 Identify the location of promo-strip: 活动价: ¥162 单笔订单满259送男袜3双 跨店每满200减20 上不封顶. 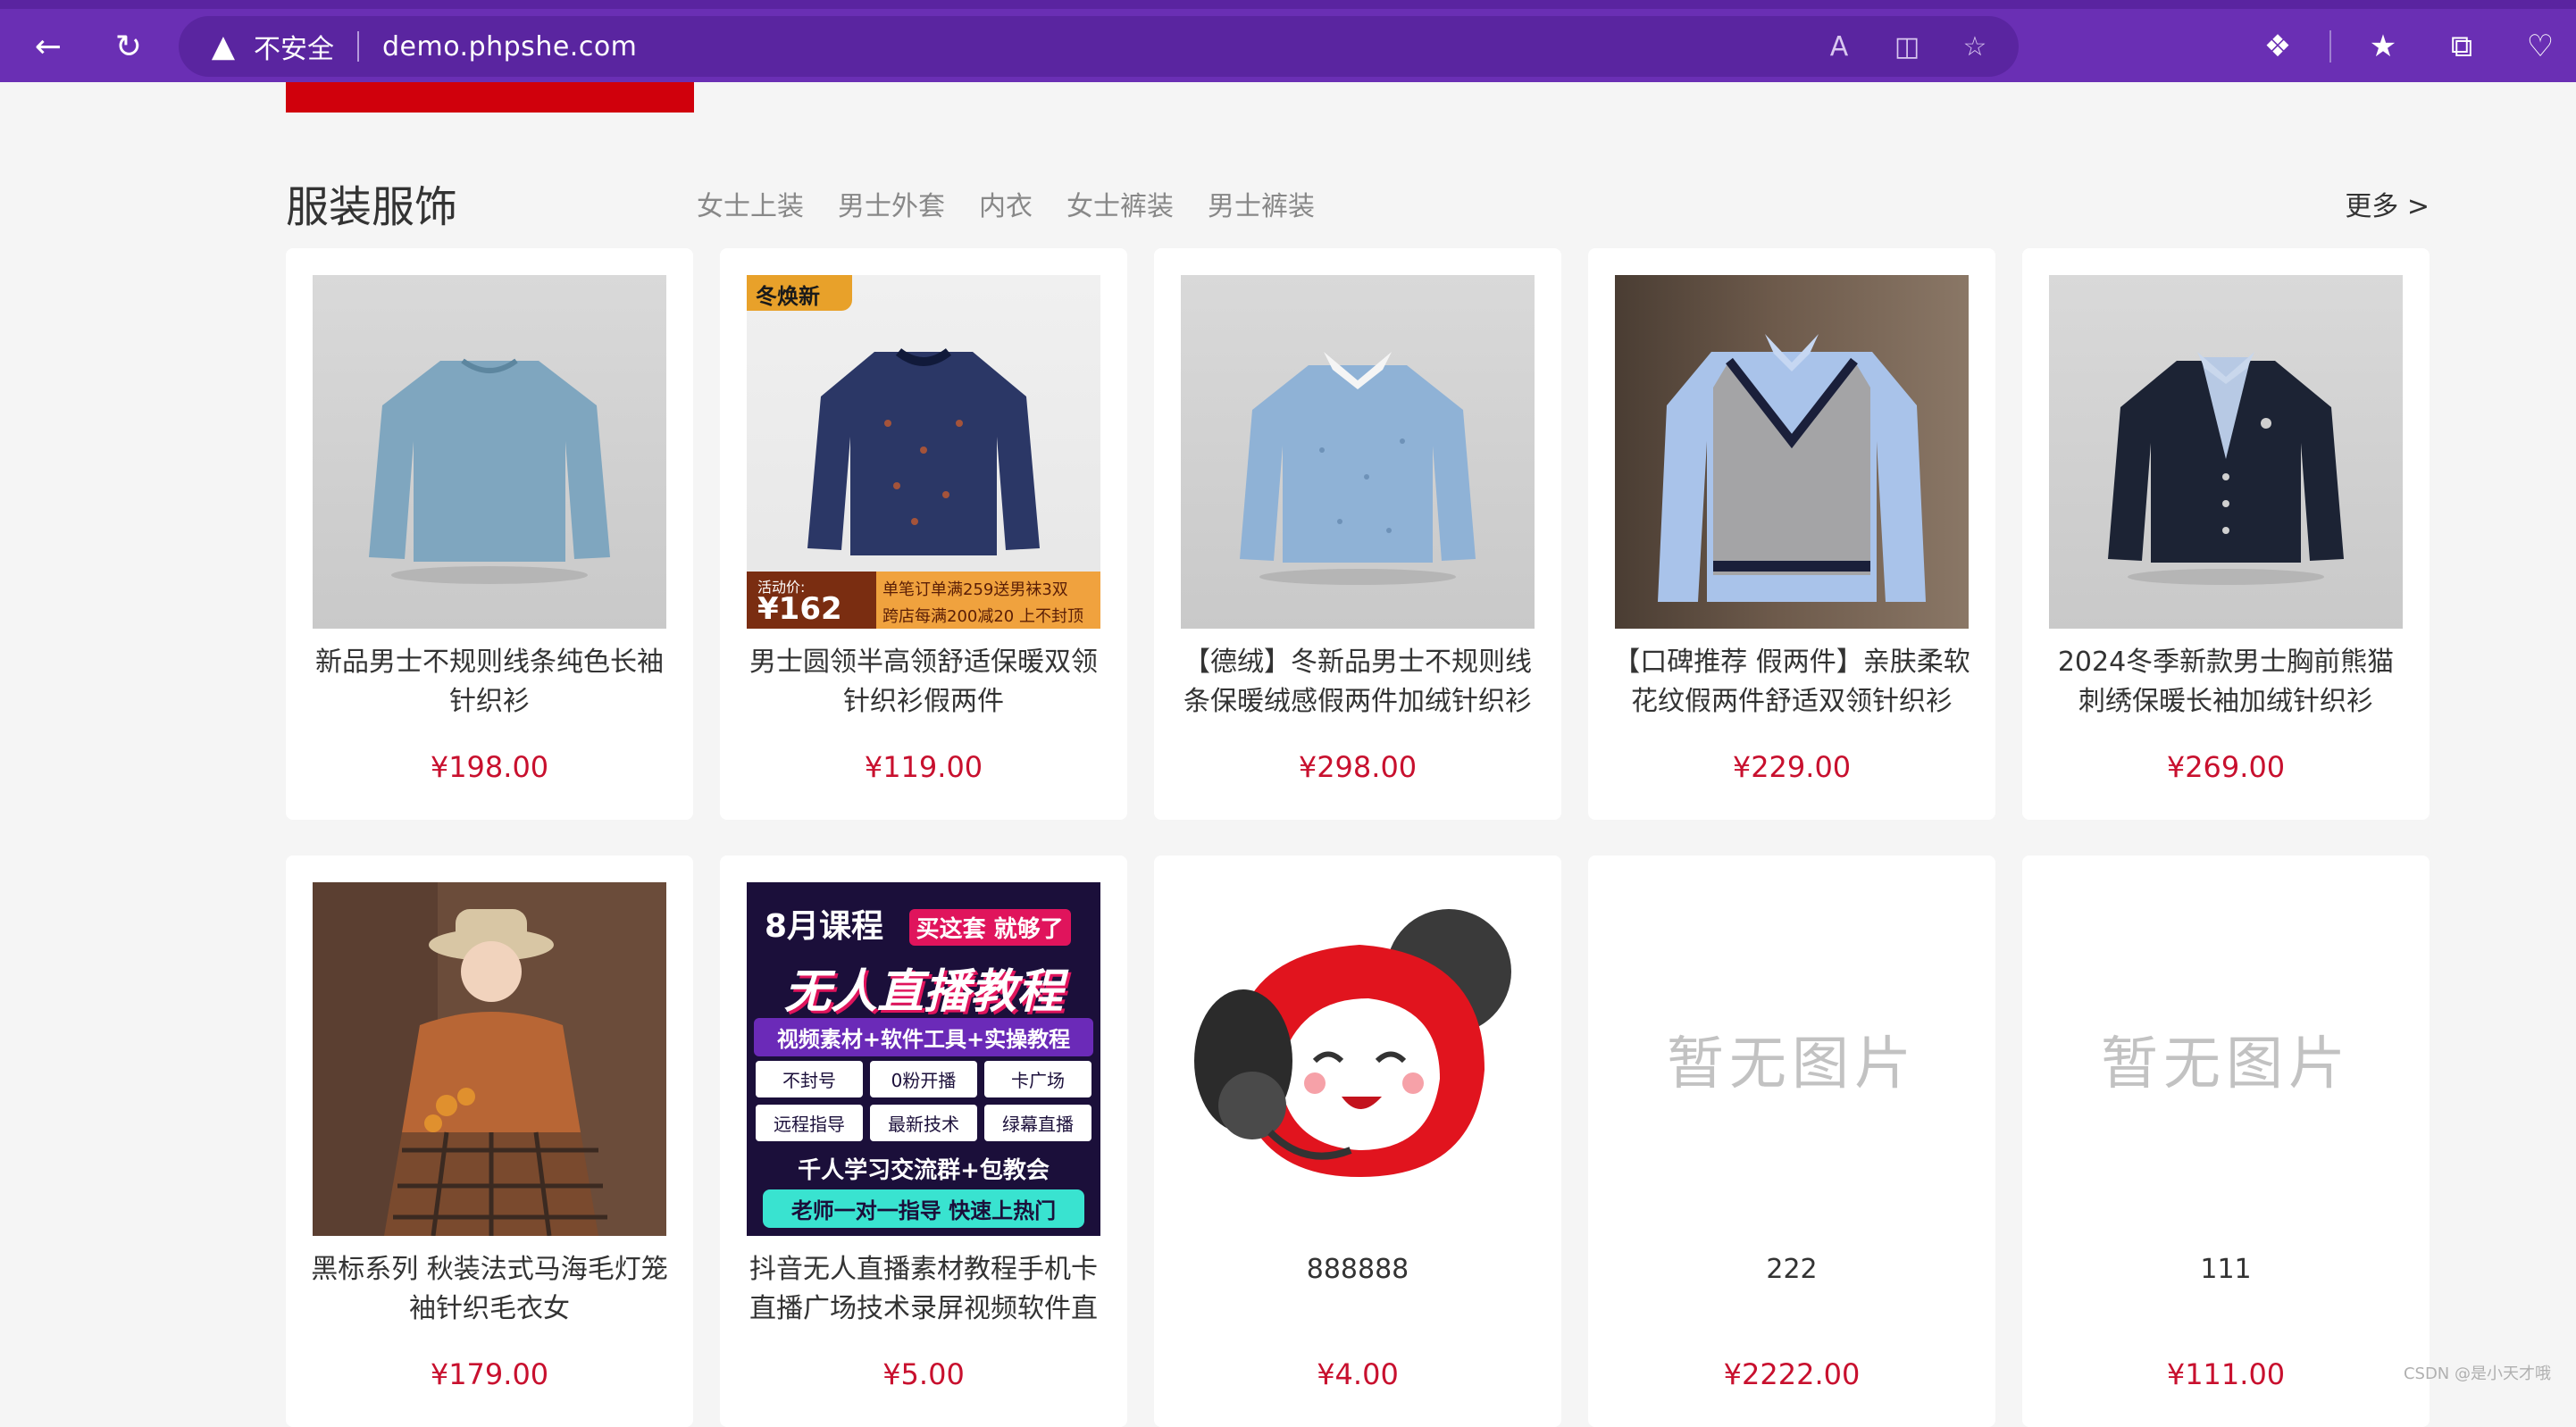
(924, 600).